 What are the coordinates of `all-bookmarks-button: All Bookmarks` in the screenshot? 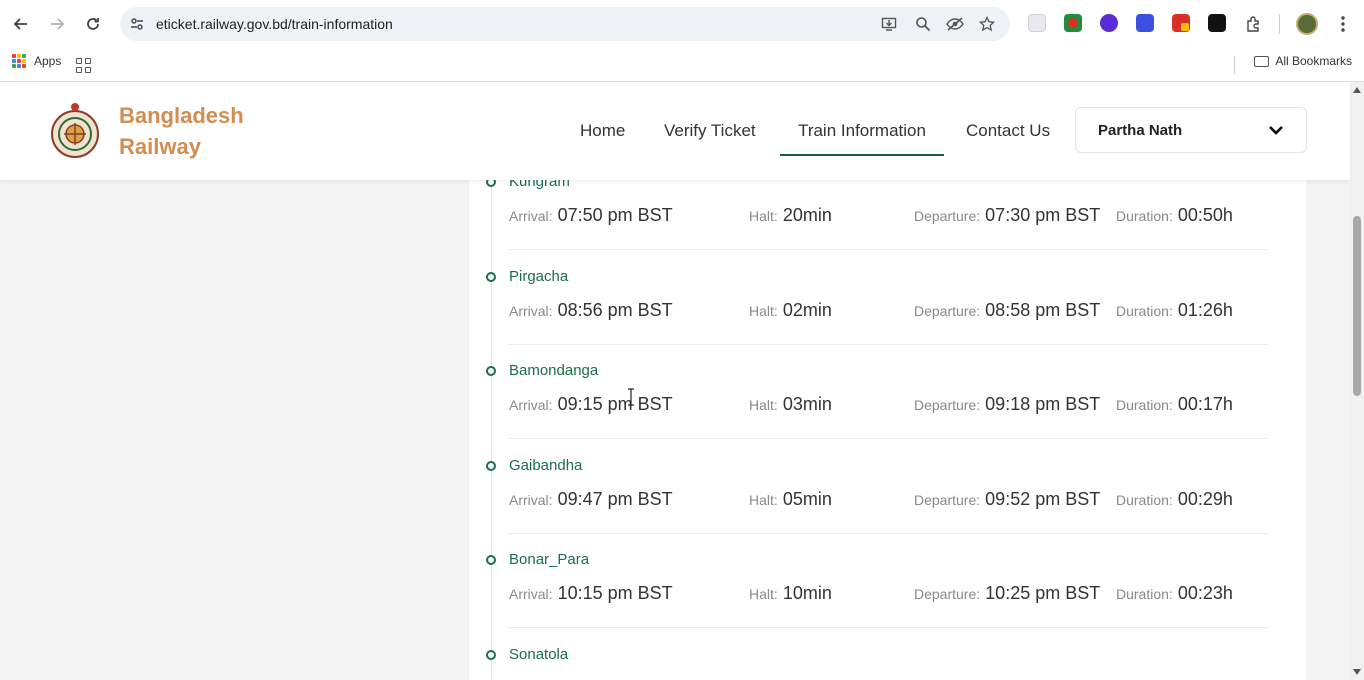 It's located at (1303, 61).